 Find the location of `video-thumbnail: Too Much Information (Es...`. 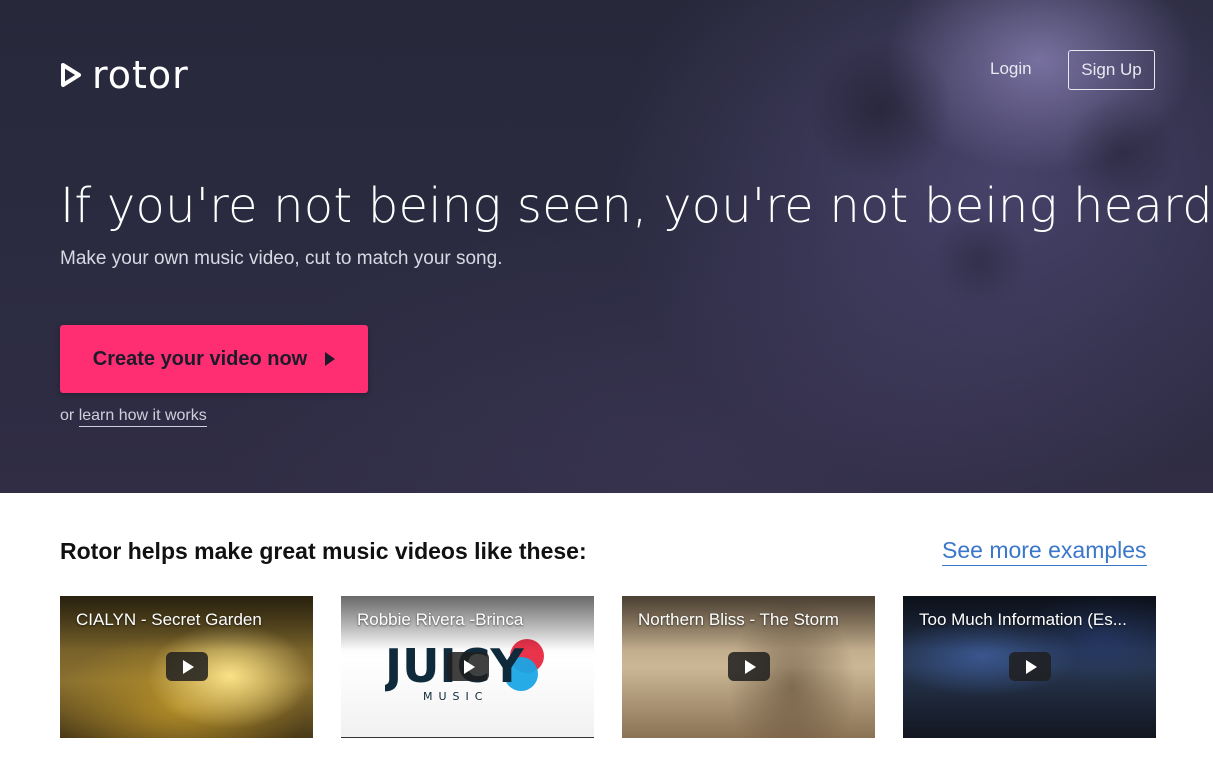

video-thumbnail: Too Much Information (Es... is located at coordinates (1029, 667).